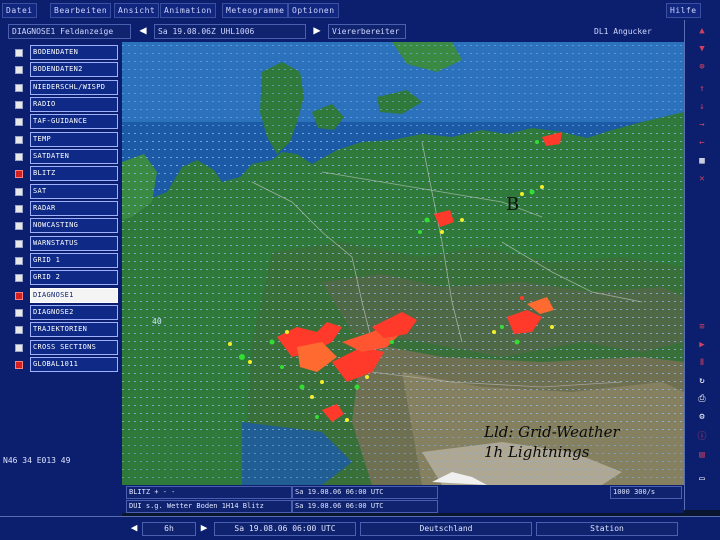 The width and height of the screenshot is (720, 540). I want to click on layer-row: DIAGNOSE1, so click(61, 295).